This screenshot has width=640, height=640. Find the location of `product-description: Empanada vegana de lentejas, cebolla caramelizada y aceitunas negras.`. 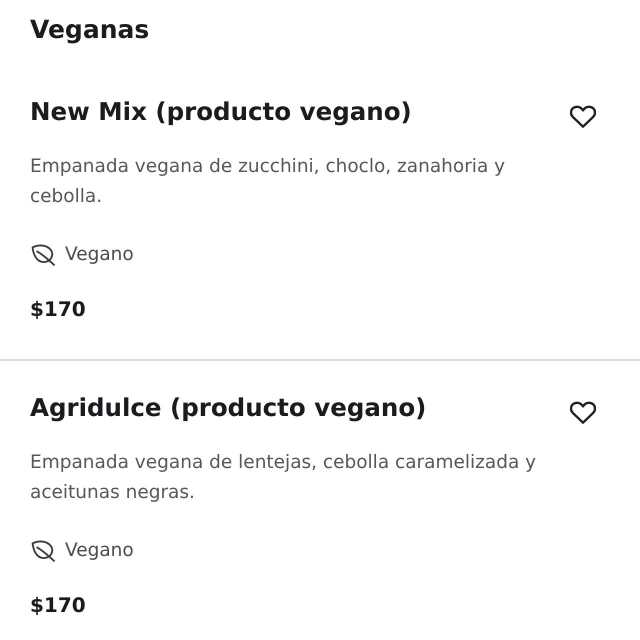

product-description: Empanada vegana de lentejas, cebolla caramelizada y aceitunas negras. is located at coordinates (284, 478).